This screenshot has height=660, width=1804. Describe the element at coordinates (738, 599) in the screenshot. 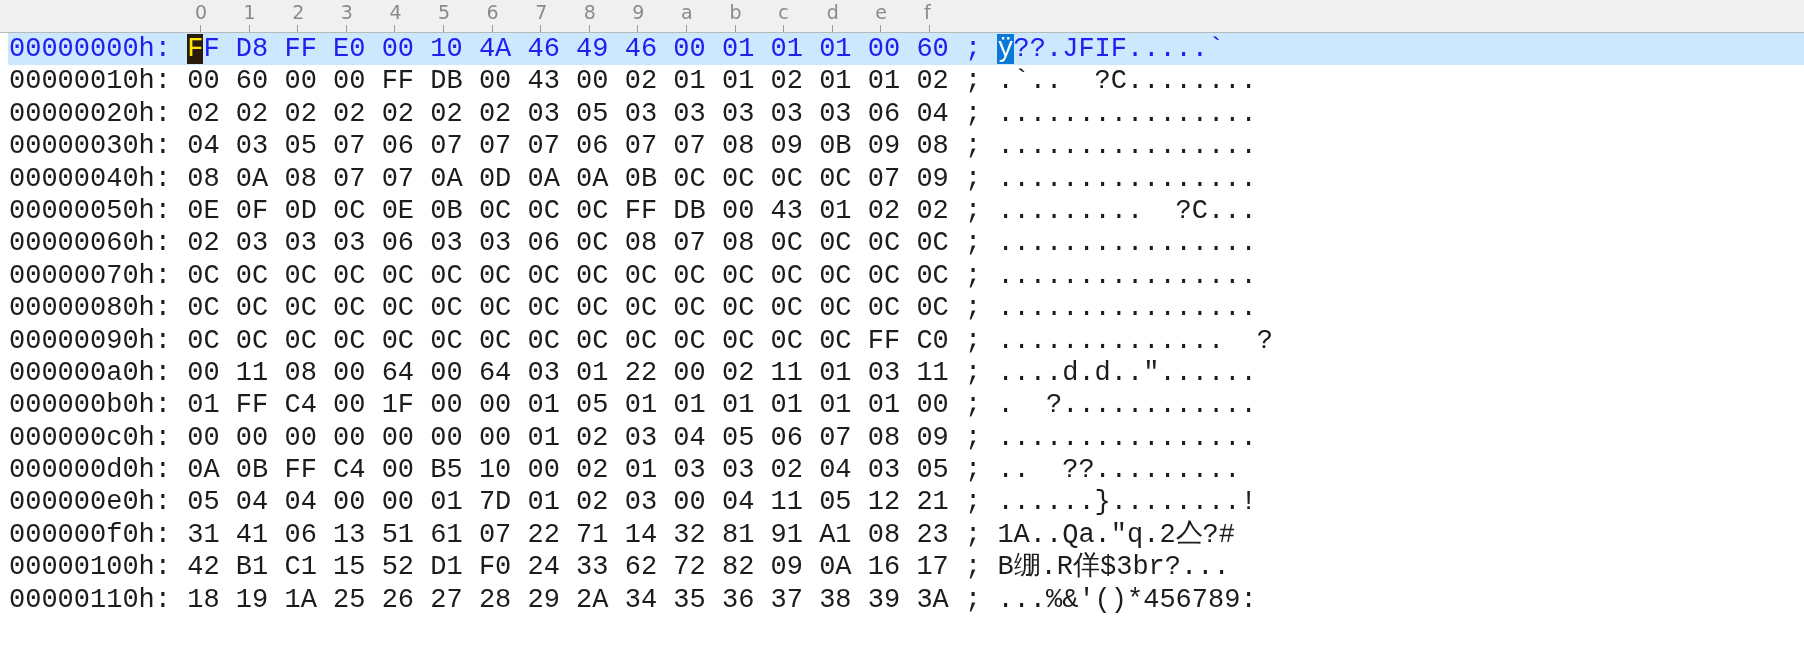

I see `hex-byte: 36` at that location.